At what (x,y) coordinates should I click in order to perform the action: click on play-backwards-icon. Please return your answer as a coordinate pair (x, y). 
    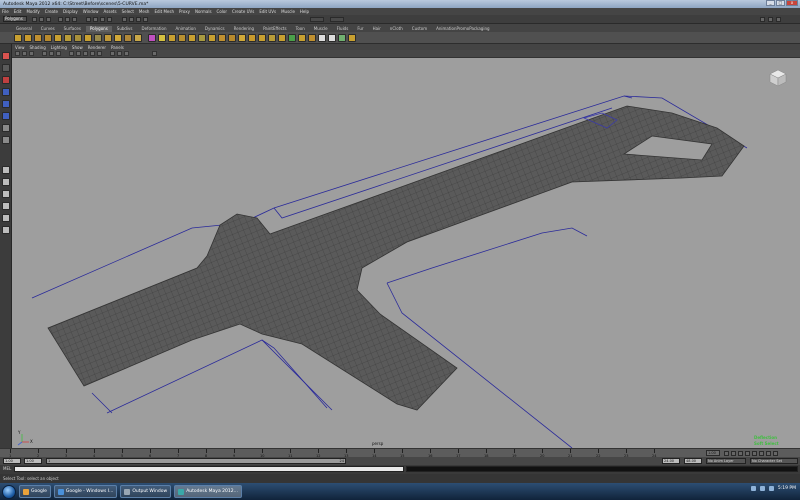
    Looking at the image, I should click on (747, 453).